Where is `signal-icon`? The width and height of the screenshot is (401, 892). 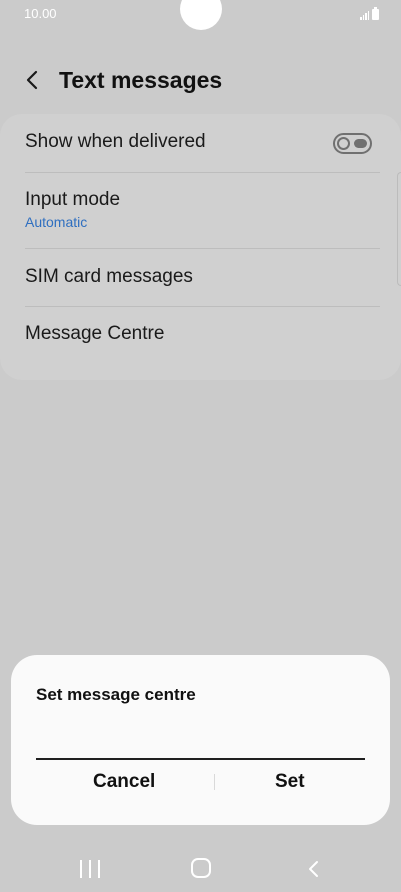
signal-icon is located at coordinates (364, 15).